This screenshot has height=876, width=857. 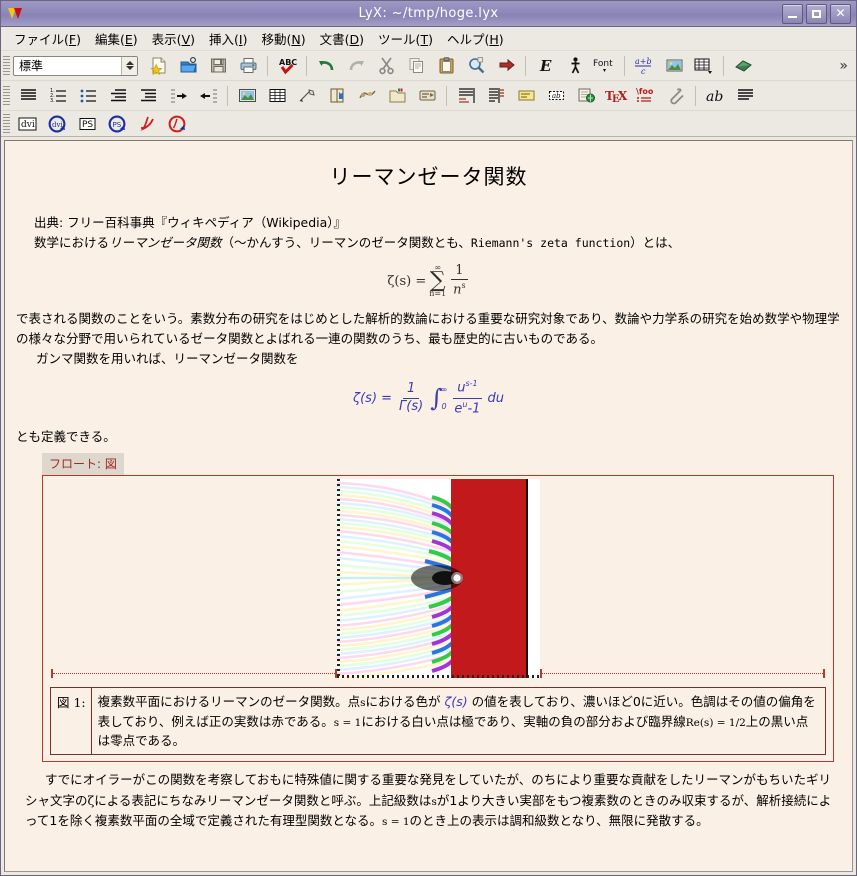 What do you see at coordinates (148, 96) in the screenshot?
I see `indent-icon` at bounding box center [148, 96].